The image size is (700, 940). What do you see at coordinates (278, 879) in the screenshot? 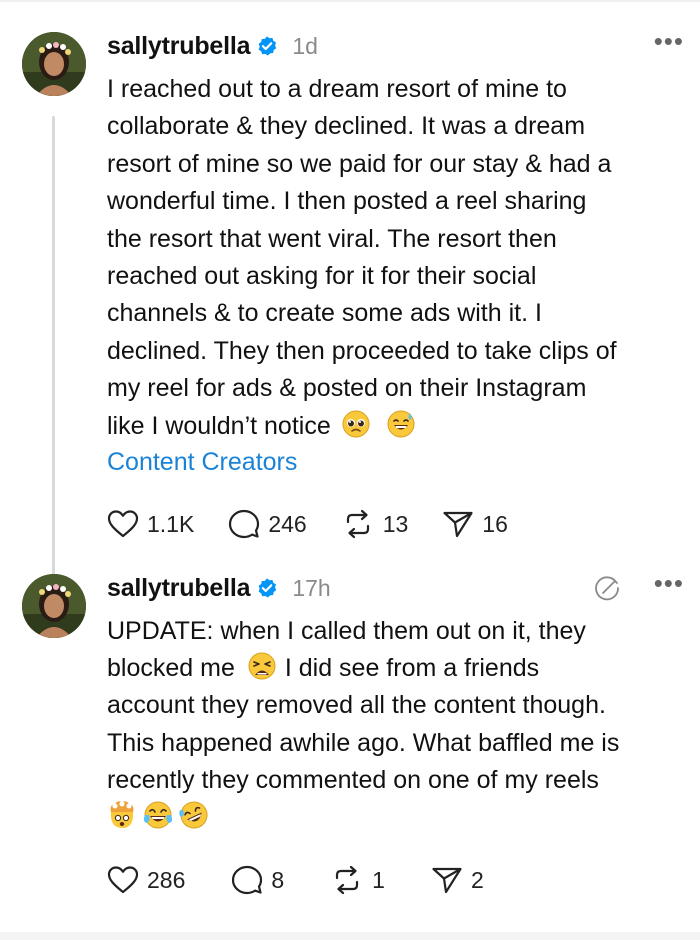
I see `reply-count: 8` at bounding box center [278, 879].